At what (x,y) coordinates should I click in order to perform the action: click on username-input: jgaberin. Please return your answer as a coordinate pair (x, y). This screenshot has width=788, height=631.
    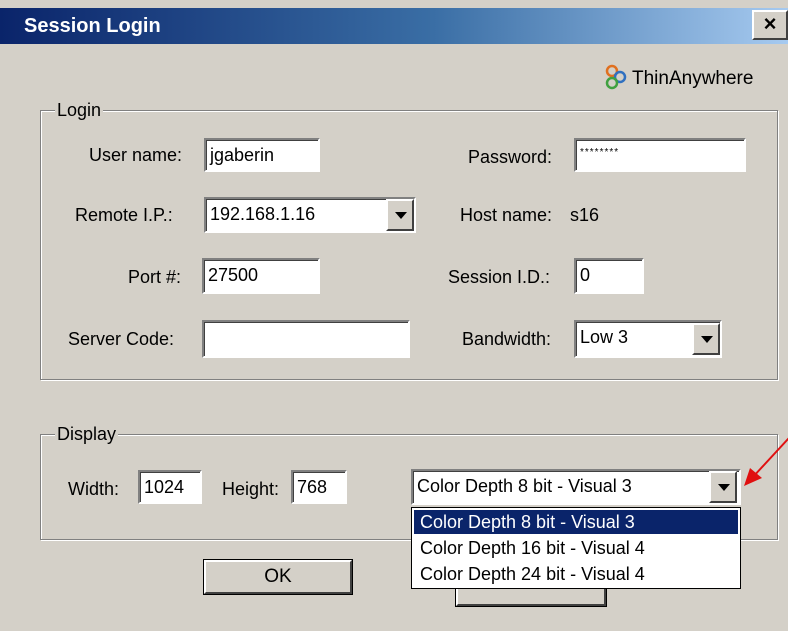
    Looking at the image, I should click on (262, 155).